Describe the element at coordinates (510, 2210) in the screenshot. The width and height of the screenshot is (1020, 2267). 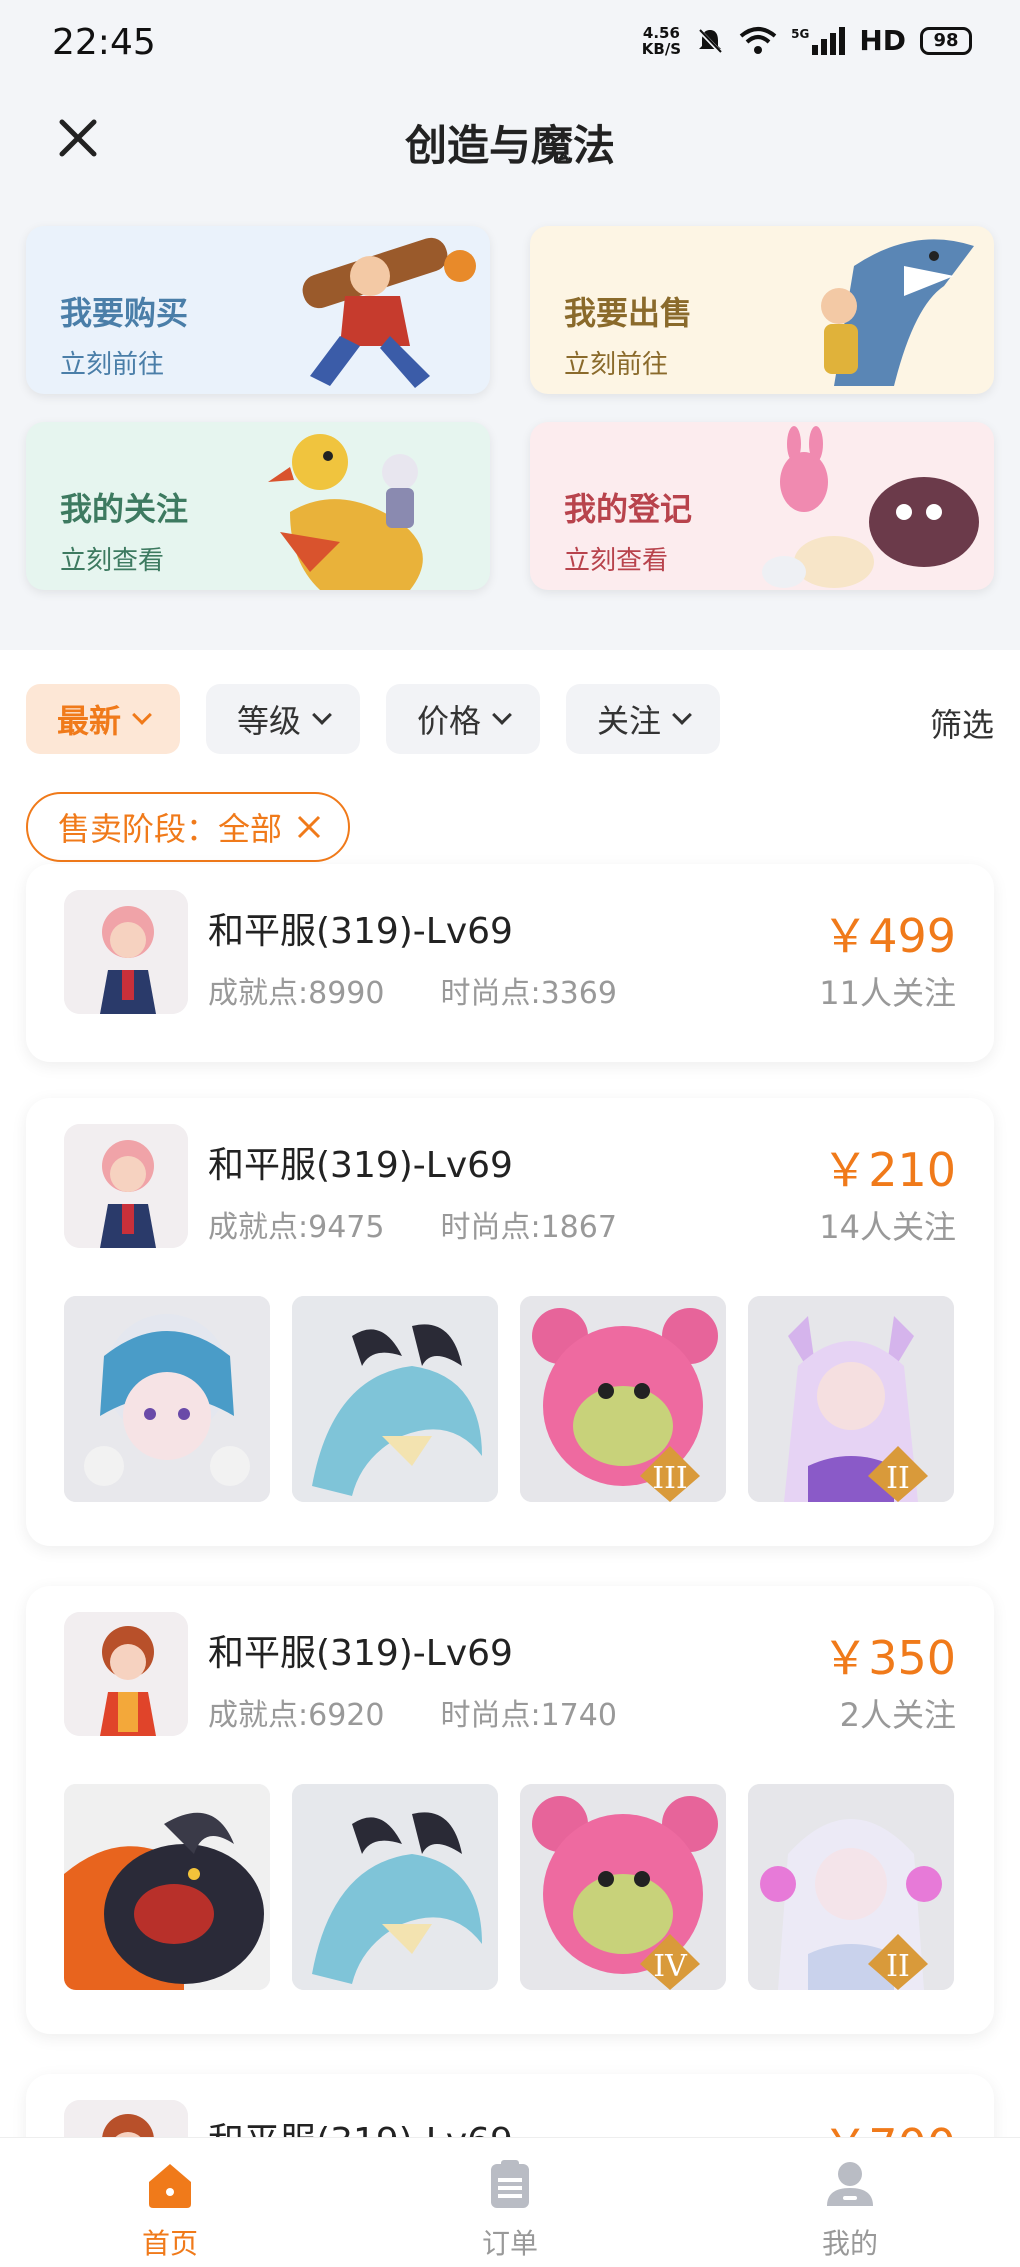
I see `nav-orders: 订单` at that location.